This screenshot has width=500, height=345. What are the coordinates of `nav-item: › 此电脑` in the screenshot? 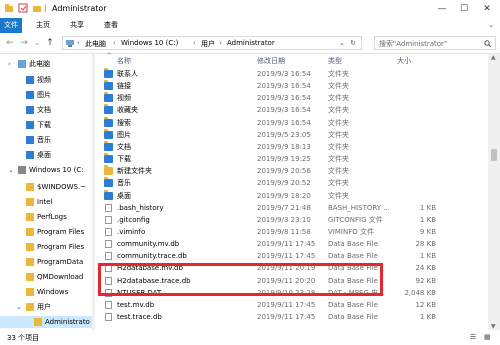 It's located at (47, 64).